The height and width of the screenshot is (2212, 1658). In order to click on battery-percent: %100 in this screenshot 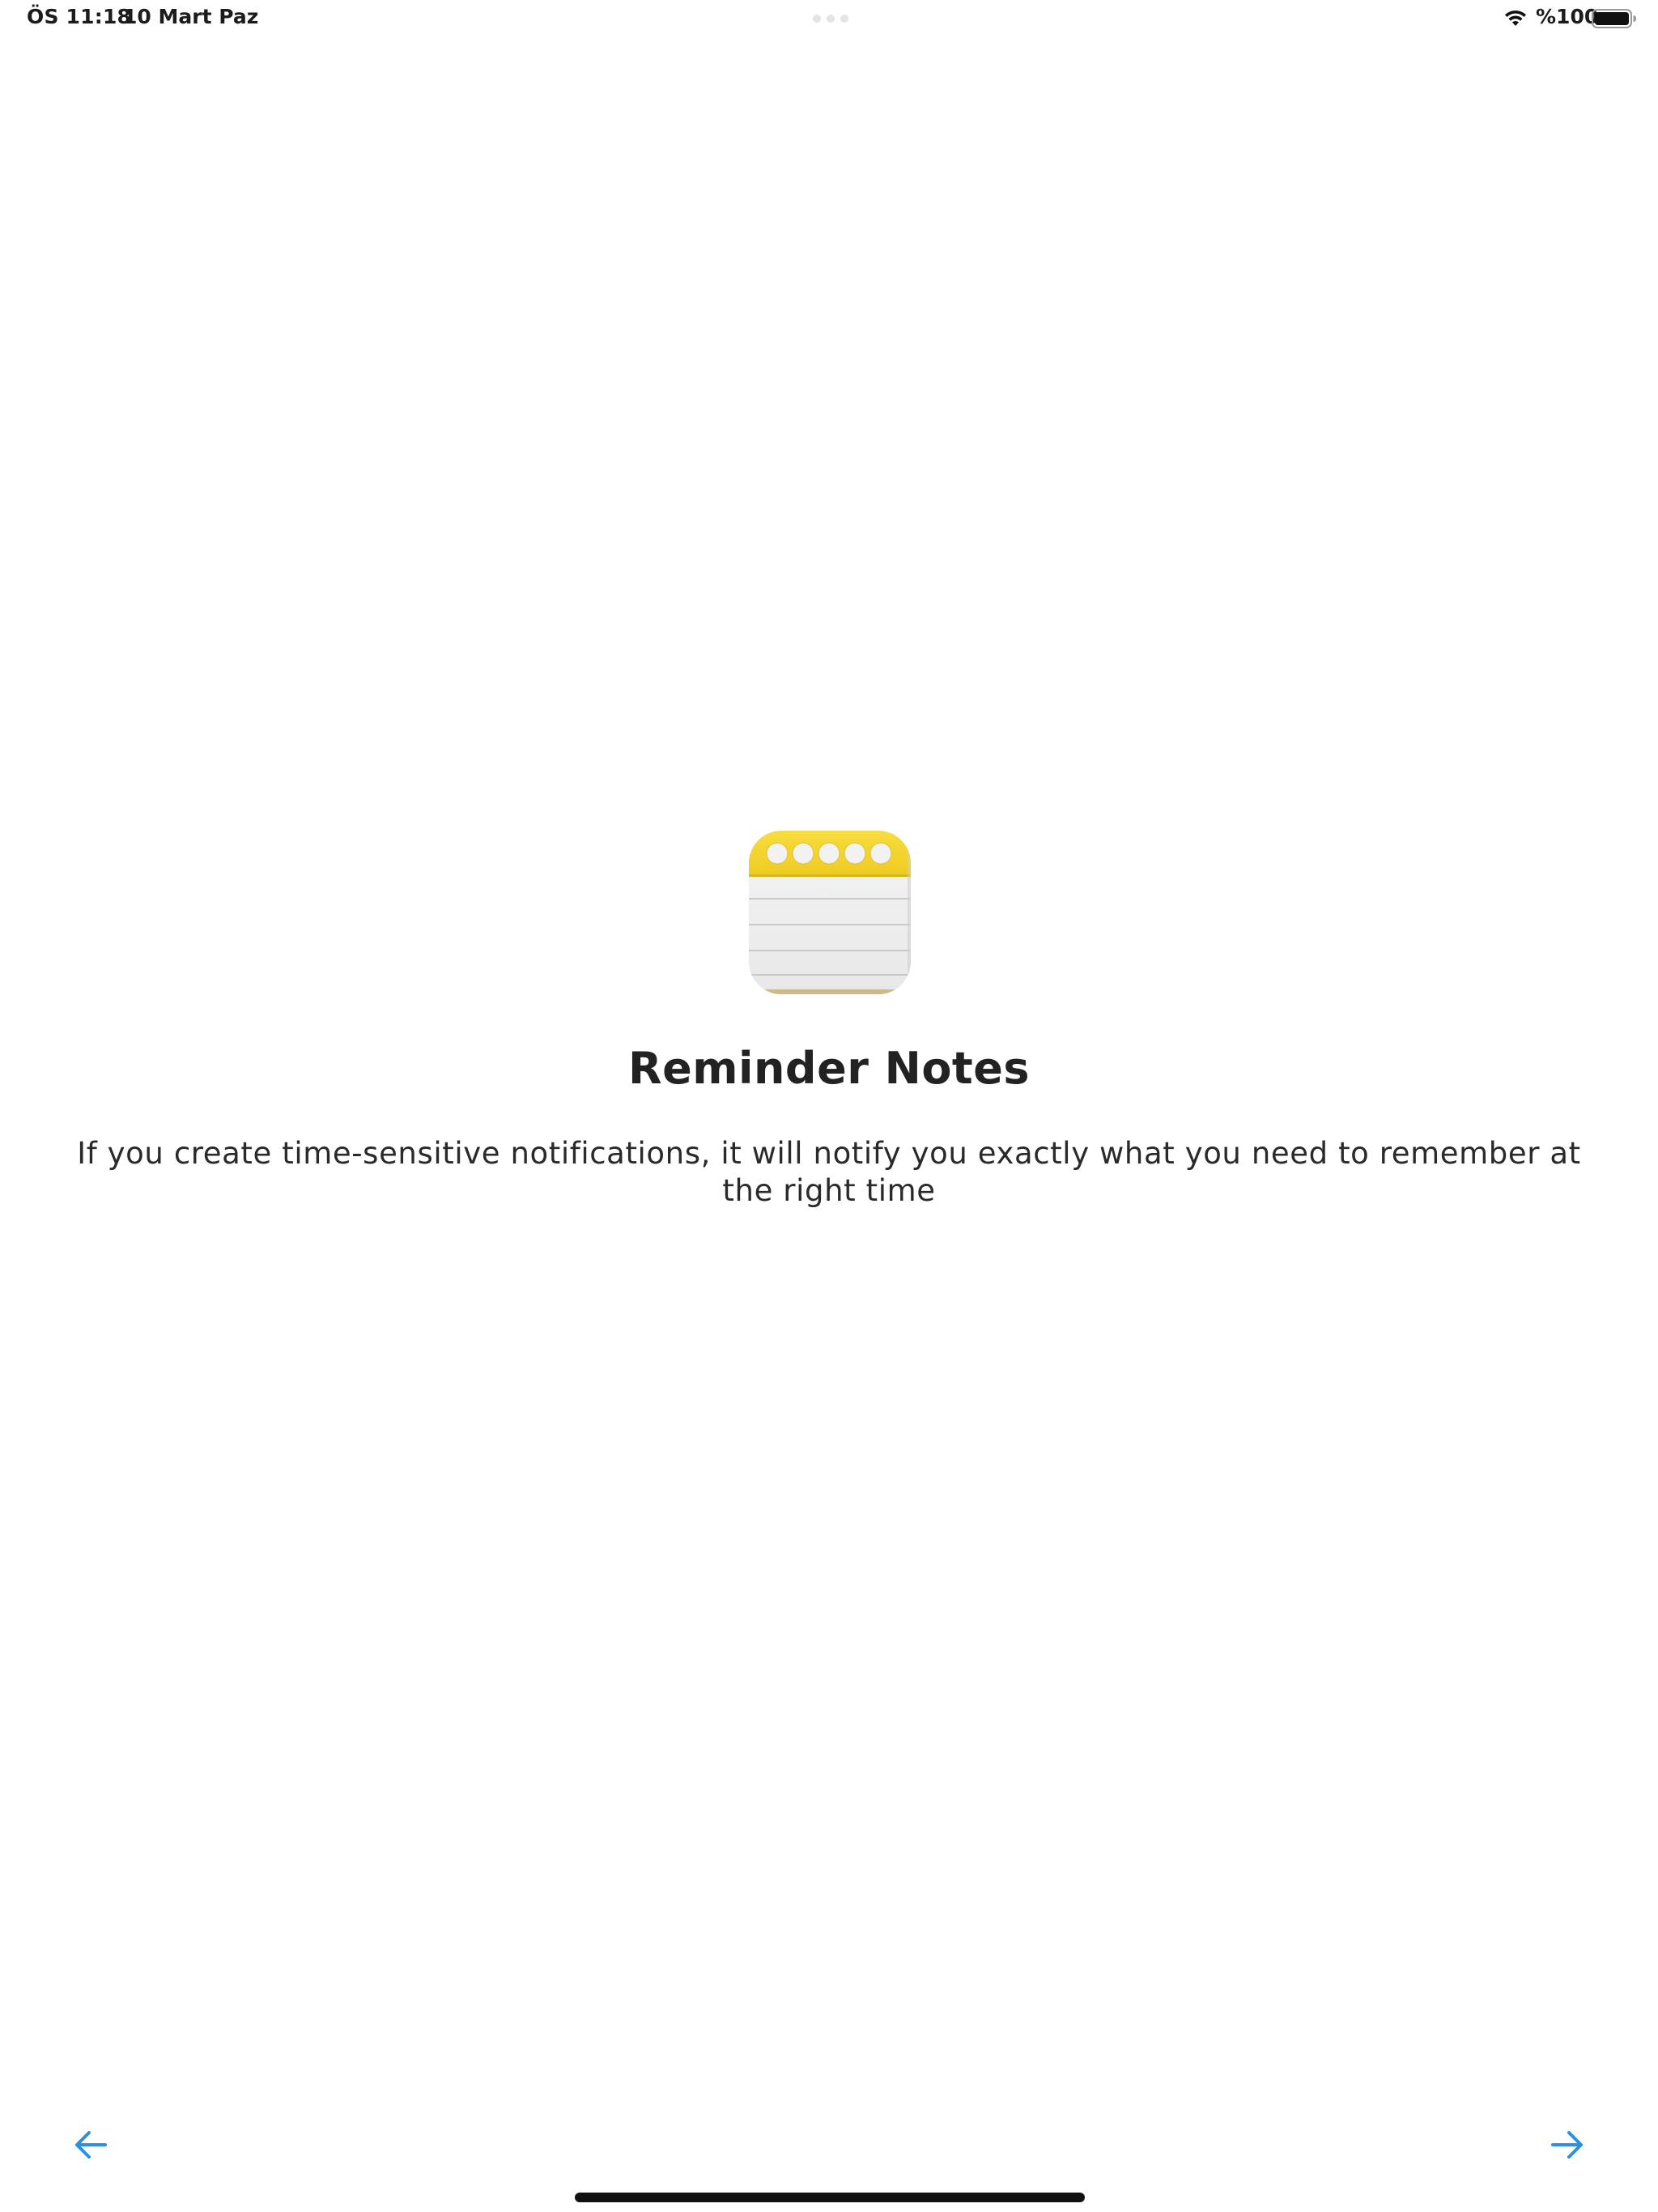, I will do `click(1567, 16)`.